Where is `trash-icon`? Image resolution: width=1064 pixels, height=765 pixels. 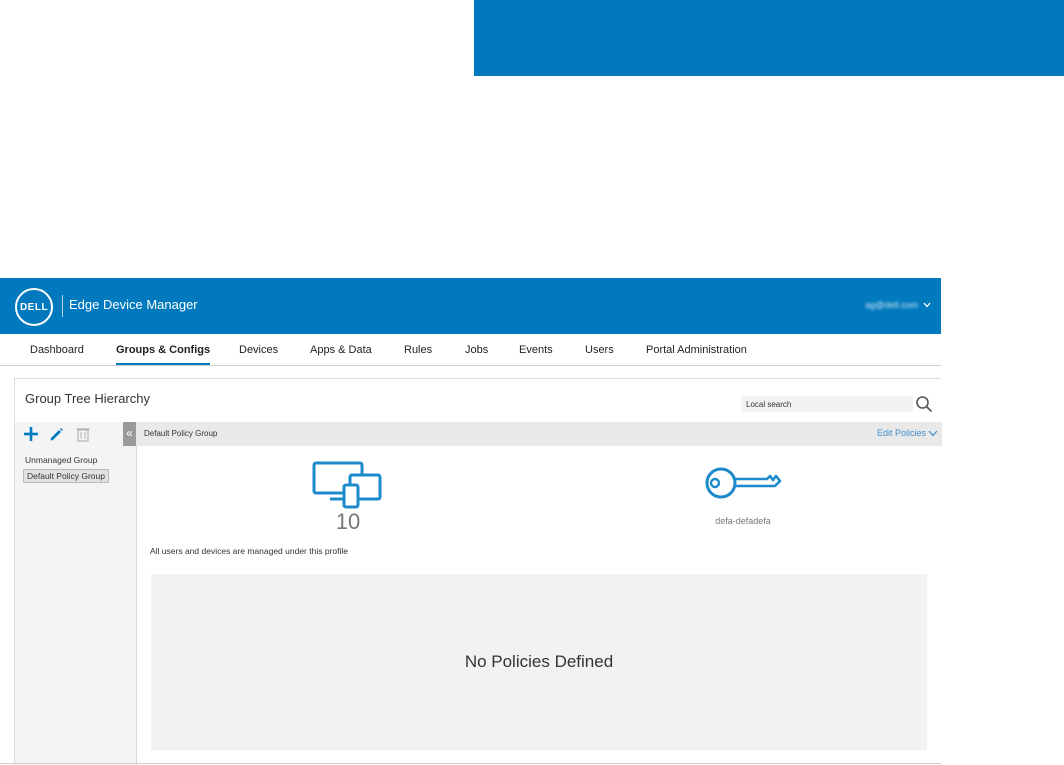 trash-icon is located at coordinates (83, 434).